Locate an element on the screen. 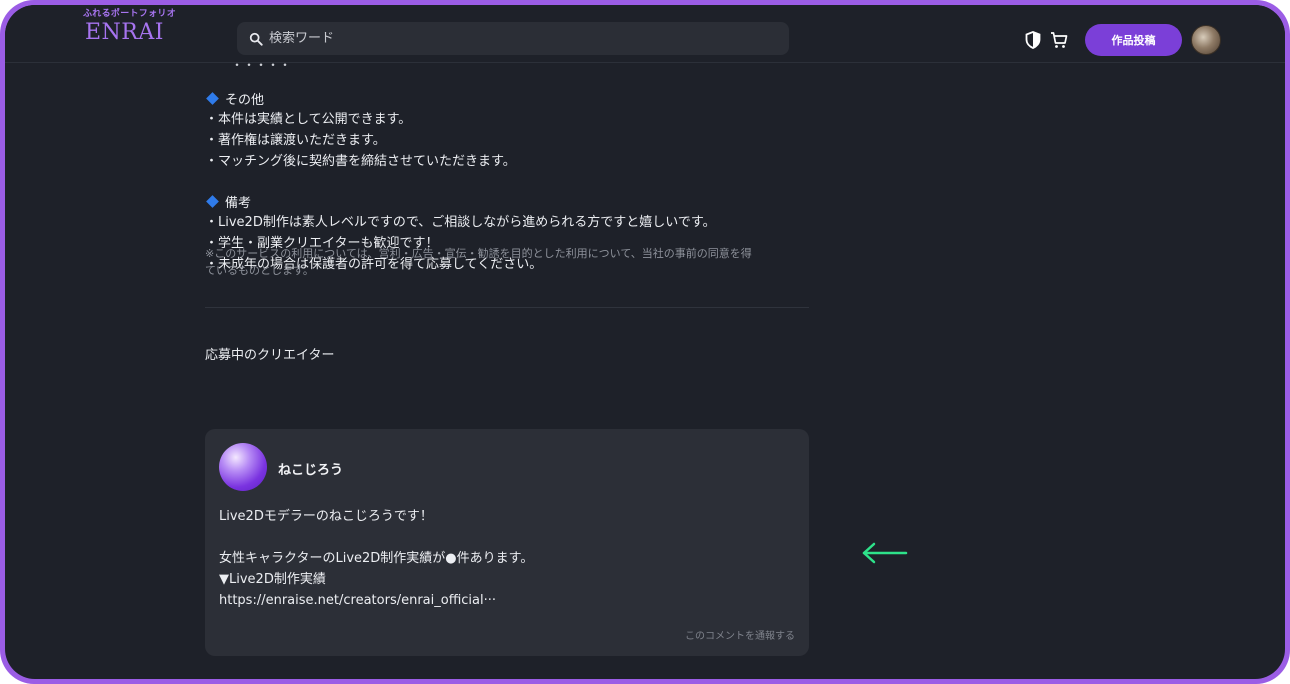  comment-line: 女性キャラクターのLive2D制作実績が●件あります。 is located at coordinates (376, 558).